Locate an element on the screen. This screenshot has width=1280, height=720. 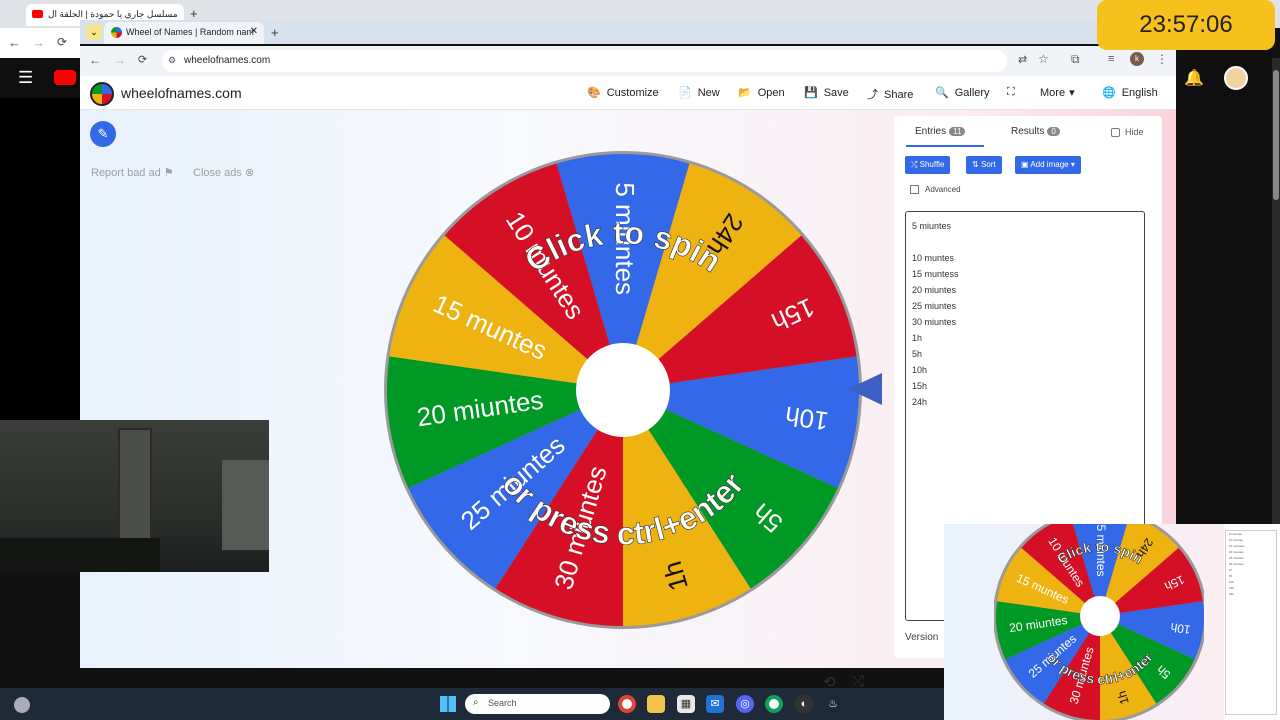
inner-new-tab-button: + is located at coordinates (275, 32).